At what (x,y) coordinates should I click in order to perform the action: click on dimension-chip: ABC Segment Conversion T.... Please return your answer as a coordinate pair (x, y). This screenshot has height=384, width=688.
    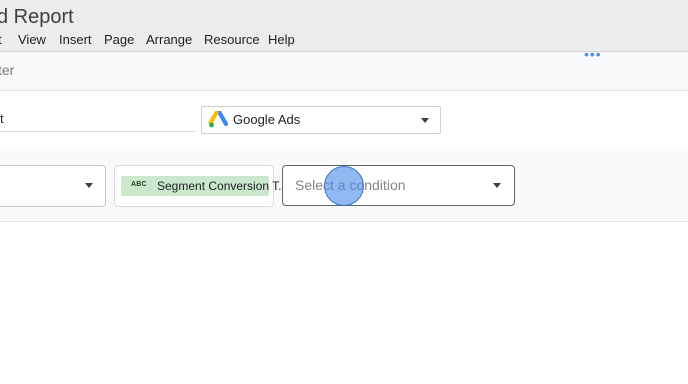
    Looking at the image, I should click on (204, 186).